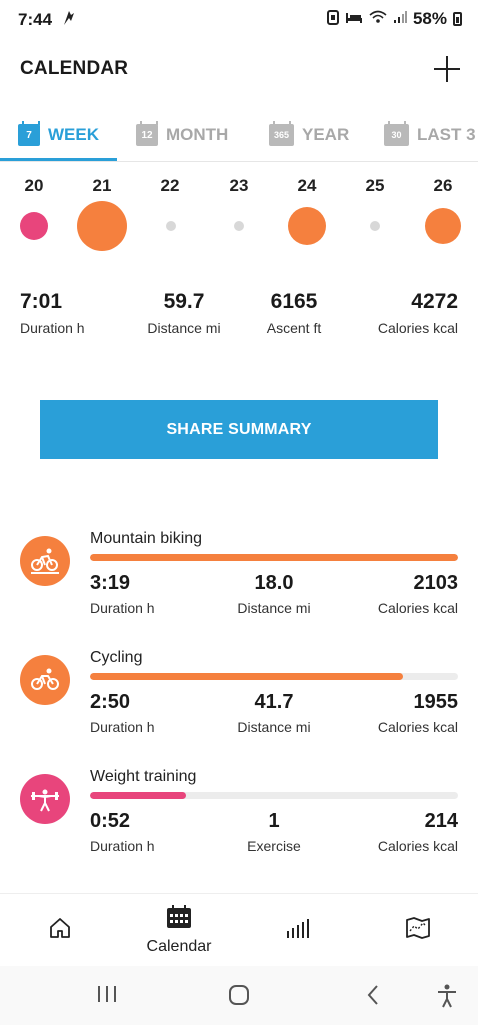  I want to click on weightlifting-icon, so click(45, 799).